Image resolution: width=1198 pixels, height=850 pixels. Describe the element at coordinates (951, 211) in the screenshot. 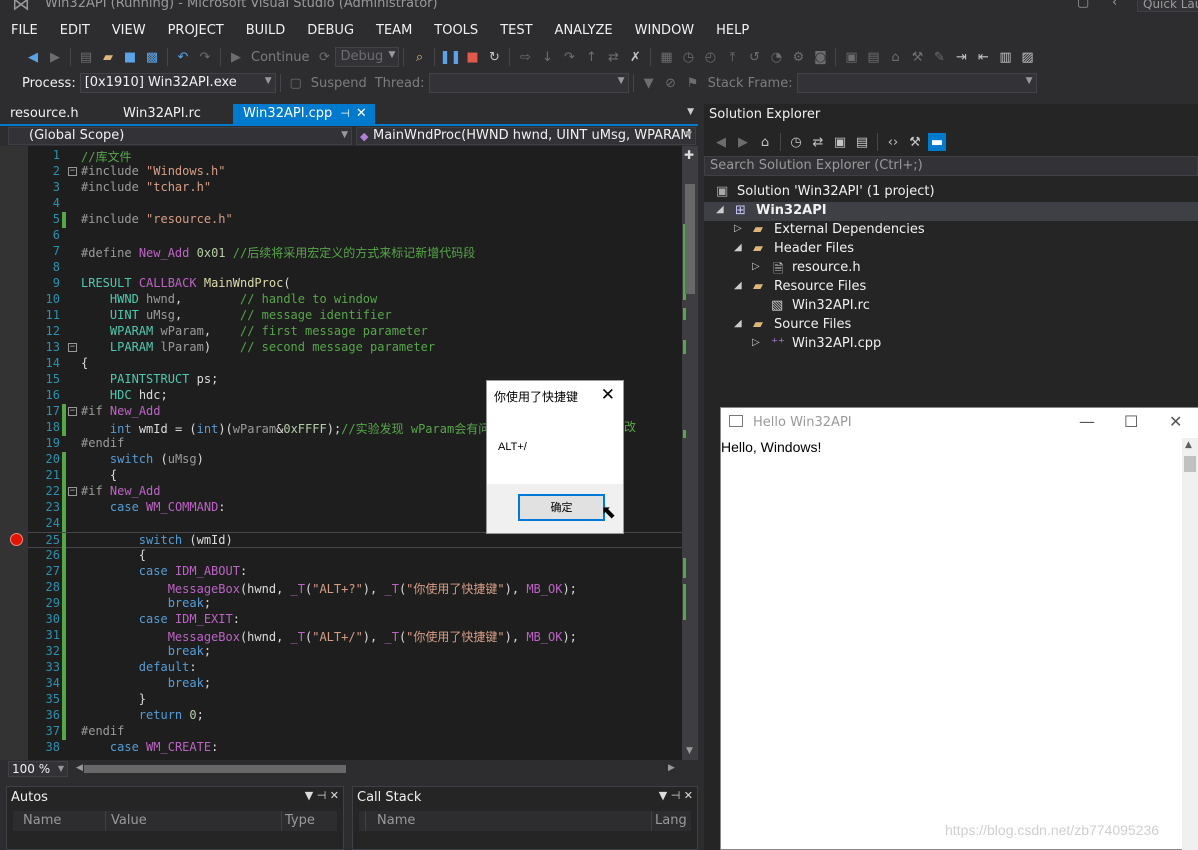

I see `tree-project-win32api: ◢ ⊞ Win32API` at that location.